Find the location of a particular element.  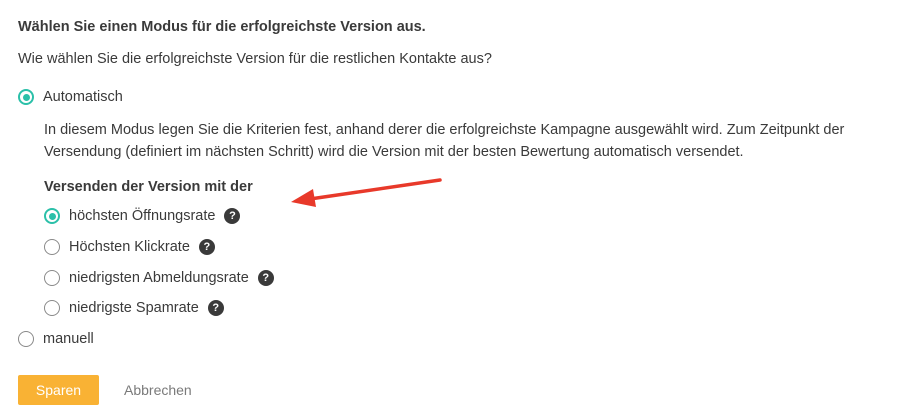

radio-option-unsubscribe-rate: niedrigsten Abmeldungsrate ? is located at coordinates (159, 278).